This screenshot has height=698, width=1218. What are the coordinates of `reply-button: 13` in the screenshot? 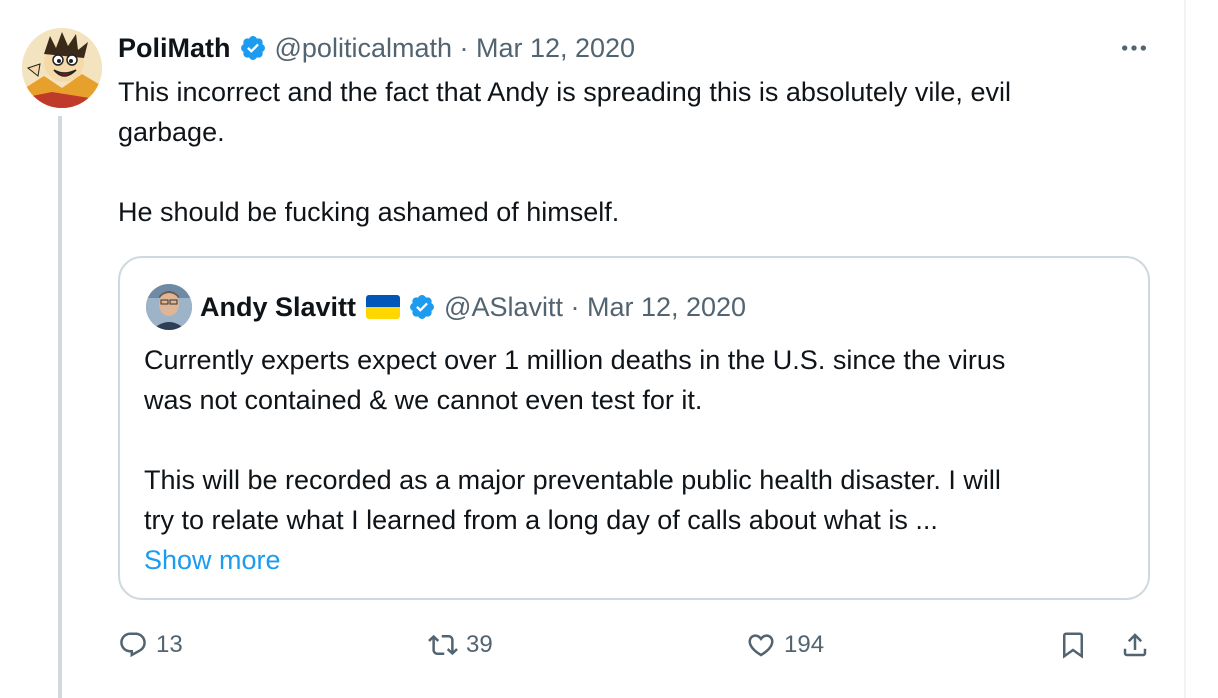 It's located at (150, 645).